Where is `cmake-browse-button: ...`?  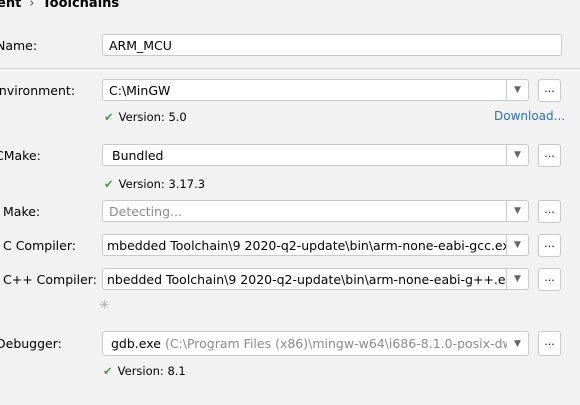
cmake-browse-button: ... is located at coordinates (549, 155).